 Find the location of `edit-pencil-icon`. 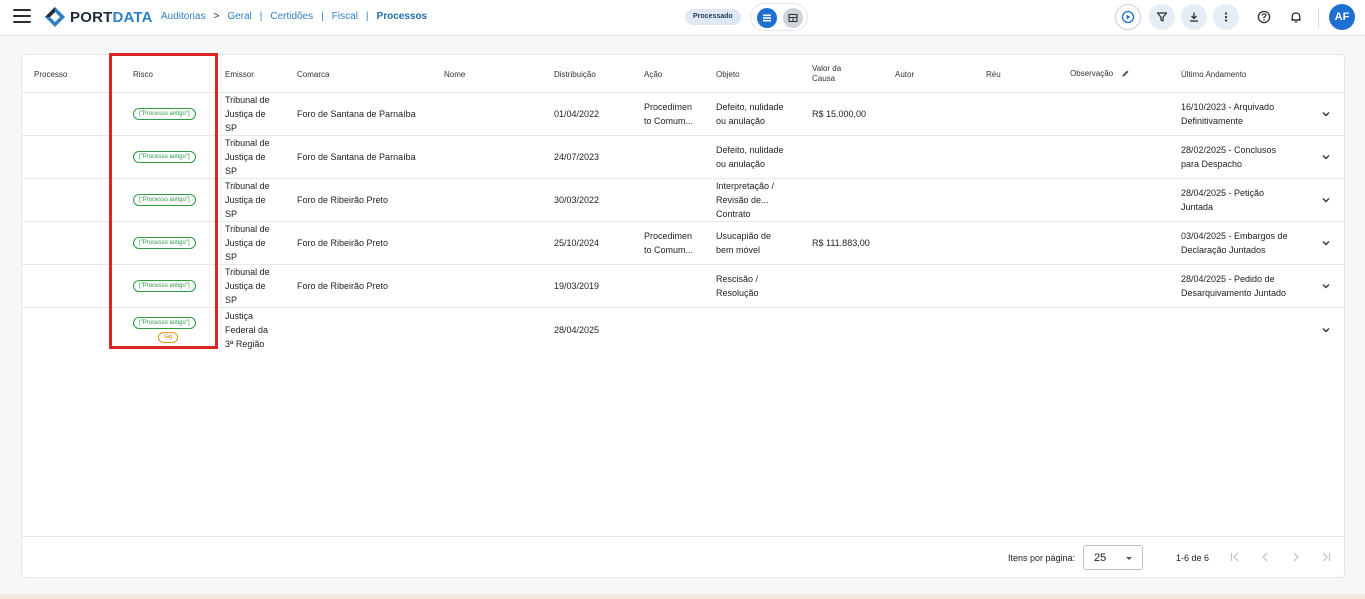

edit-pencil-icon is located at coordinates (1125, 73).